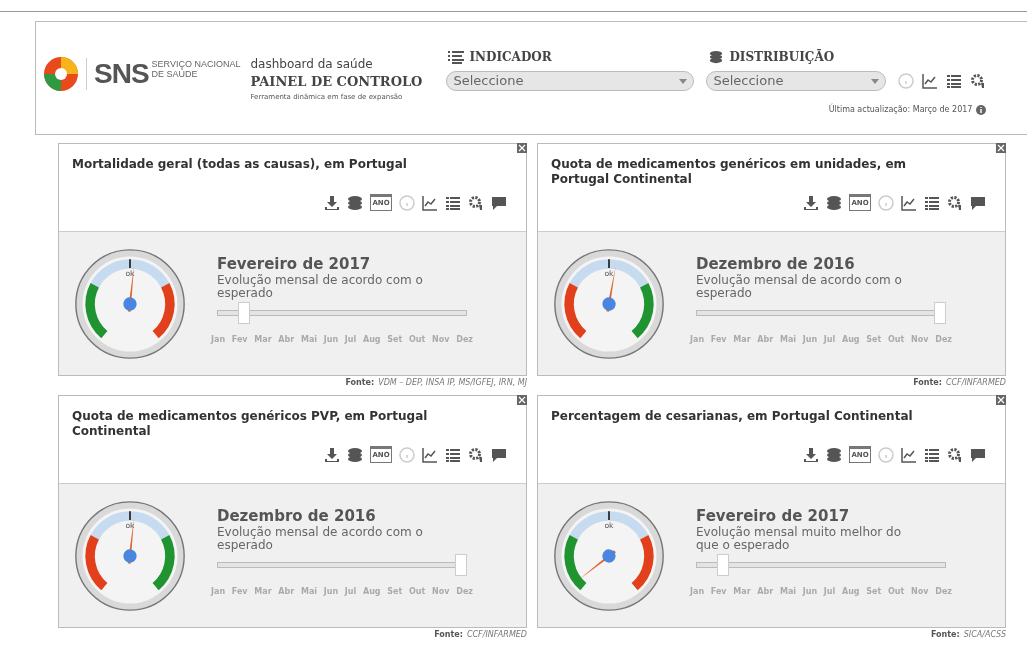 The width and height of the screenshot is (1027, 654). I want to click on field-label: INDICADOR, so click(510, 57).